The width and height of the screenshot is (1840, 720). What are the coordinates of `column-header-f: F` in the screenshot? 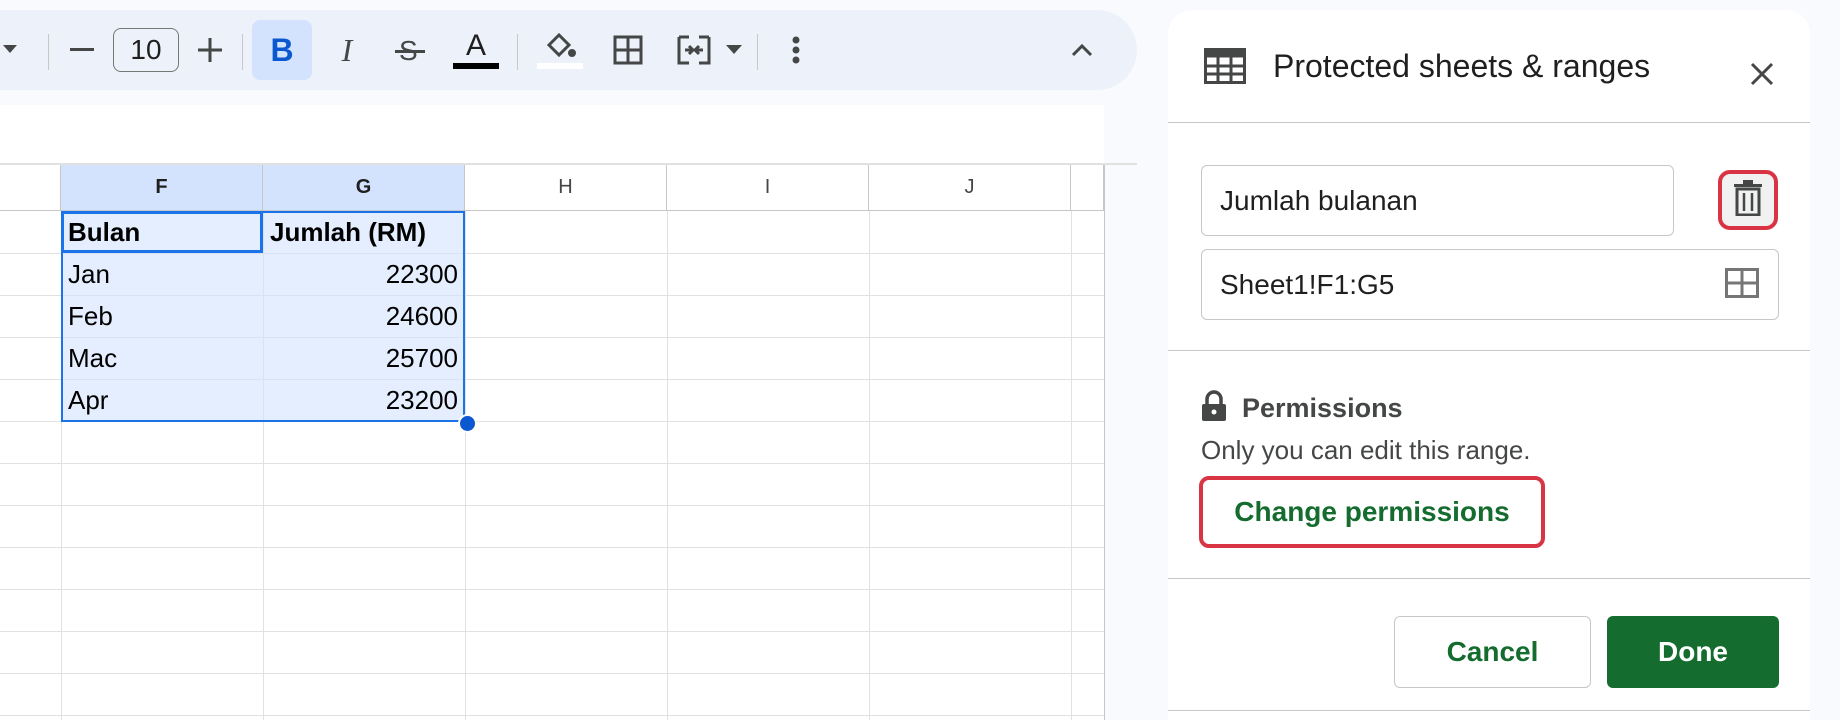 It's located at (162, 188).